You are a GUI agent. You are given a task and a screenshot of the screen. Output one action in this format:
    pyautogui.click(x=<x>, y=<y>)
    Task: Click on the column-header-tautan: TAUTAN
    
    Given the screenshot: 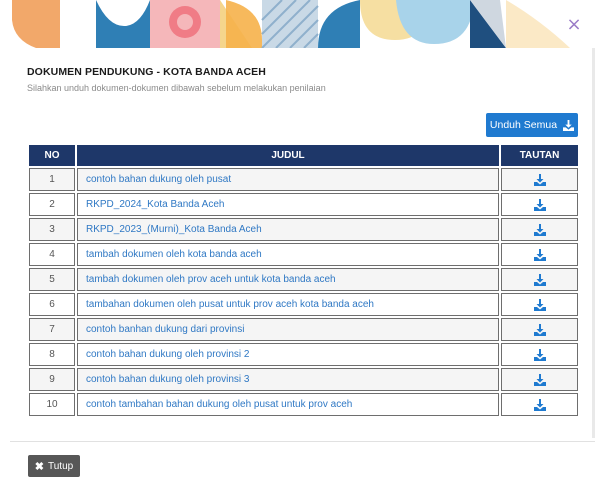 What is the action you would take?
    pyautogui.click(x=539, y=155)
    